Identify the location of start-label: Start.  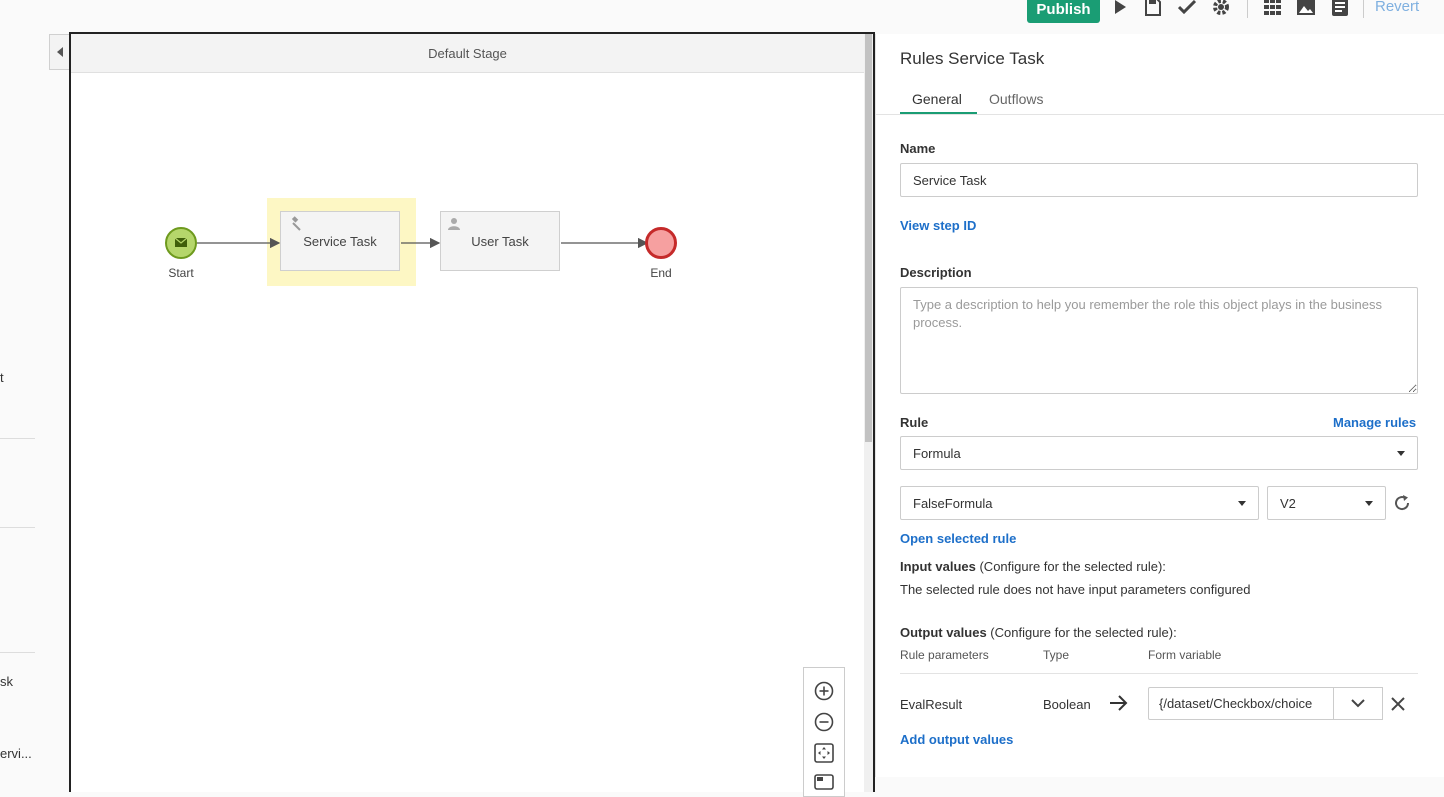
(181, 273).